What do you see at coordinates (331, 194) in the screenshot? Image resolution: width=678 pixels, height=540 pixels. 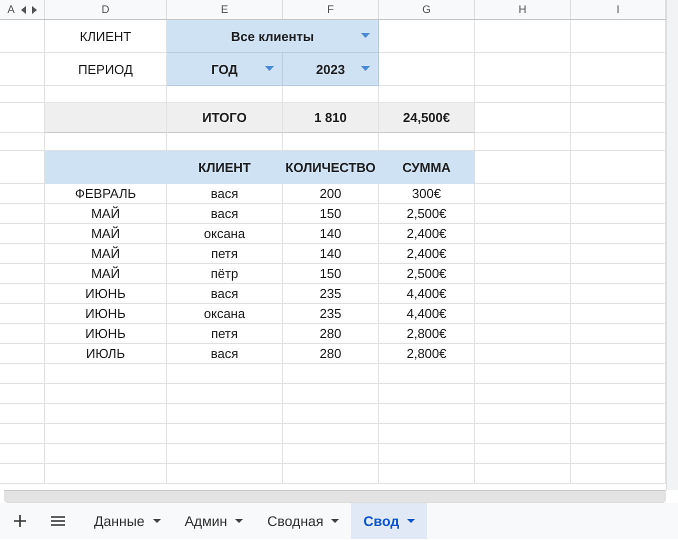 I see `table-cell: 200` at bounding box center [331, 194].